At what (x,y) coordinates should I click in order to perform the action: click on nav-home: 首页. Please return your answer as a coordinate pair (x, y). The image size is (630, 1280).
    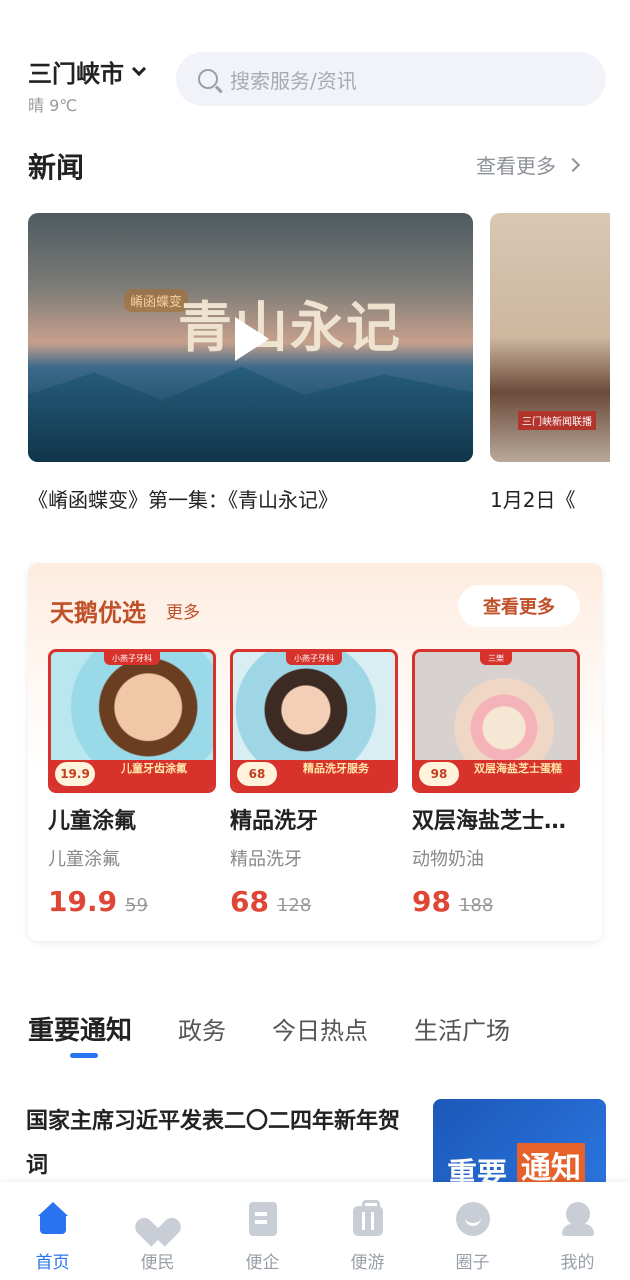
    Looking at the image, I should click on (52, 1231).